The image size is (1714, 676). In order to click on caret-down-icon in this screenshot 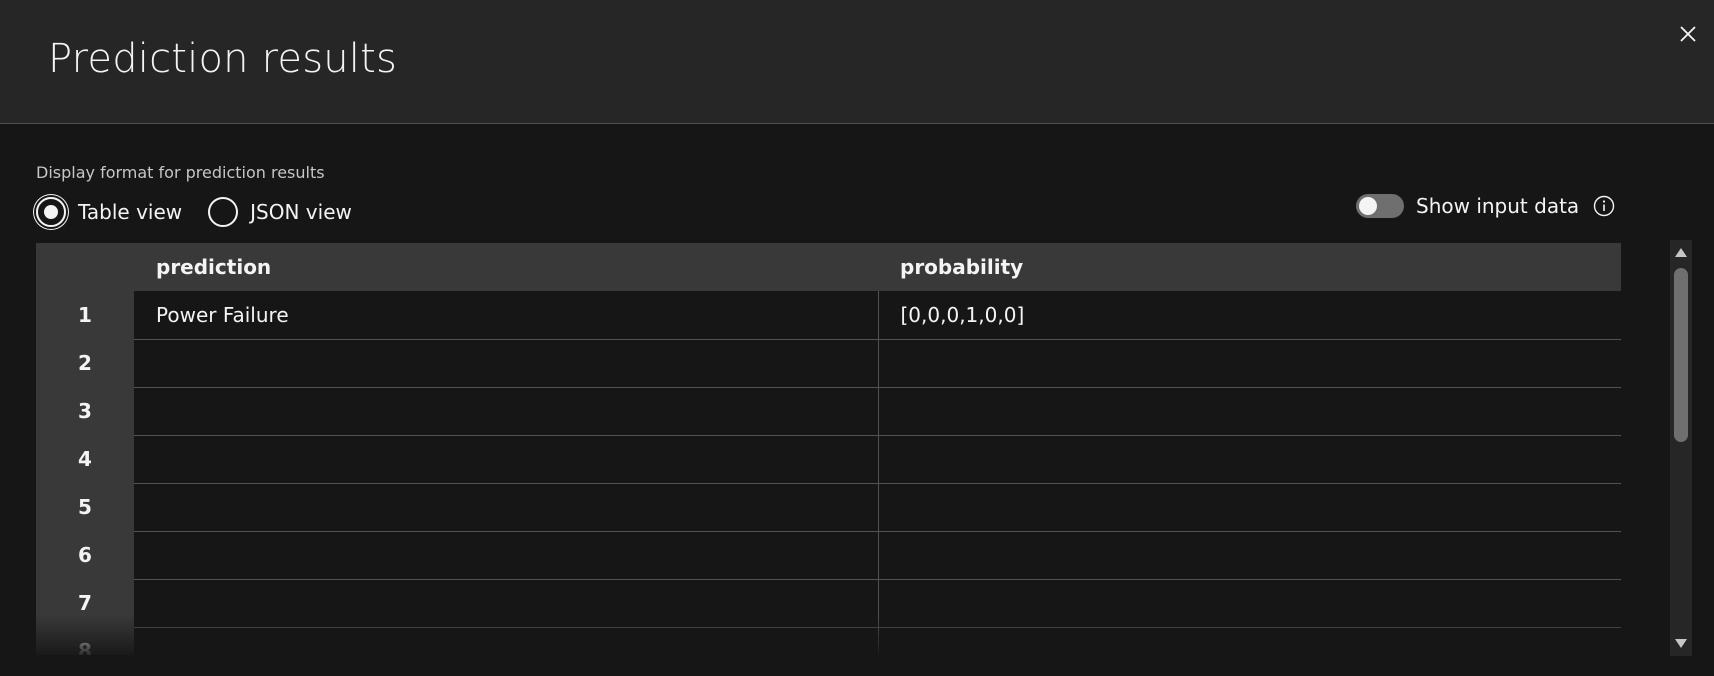, I will do `click(1681, 644)`.